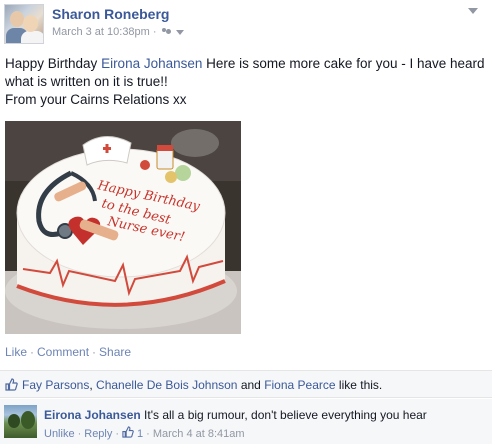 This screenshot has height=444, width=492. I want to click on likes-suffix: like this., so click(360, 385).